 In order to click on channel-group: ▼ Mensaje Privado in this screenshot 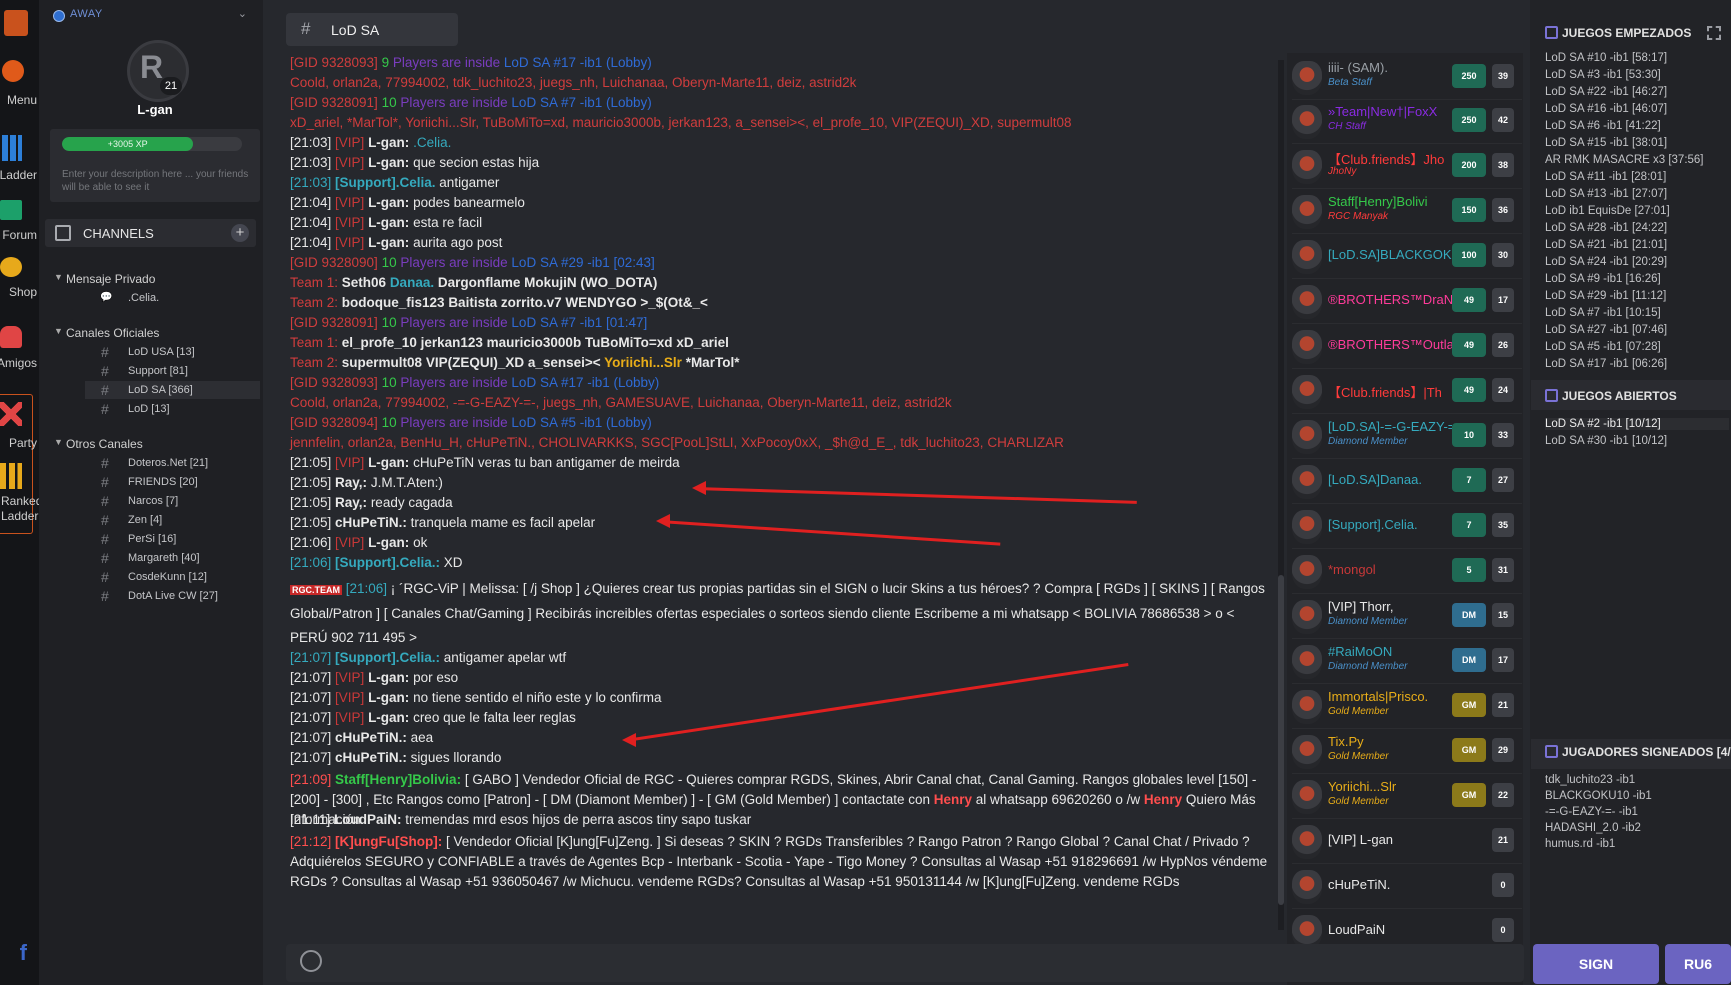, I will do `click(104, 279)`.